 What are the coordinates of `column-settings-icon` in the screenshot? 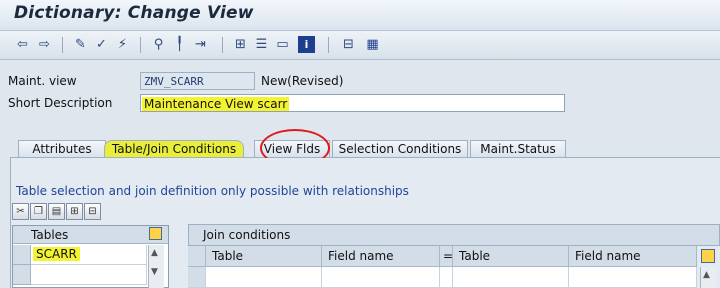 It's located at (155, 233).